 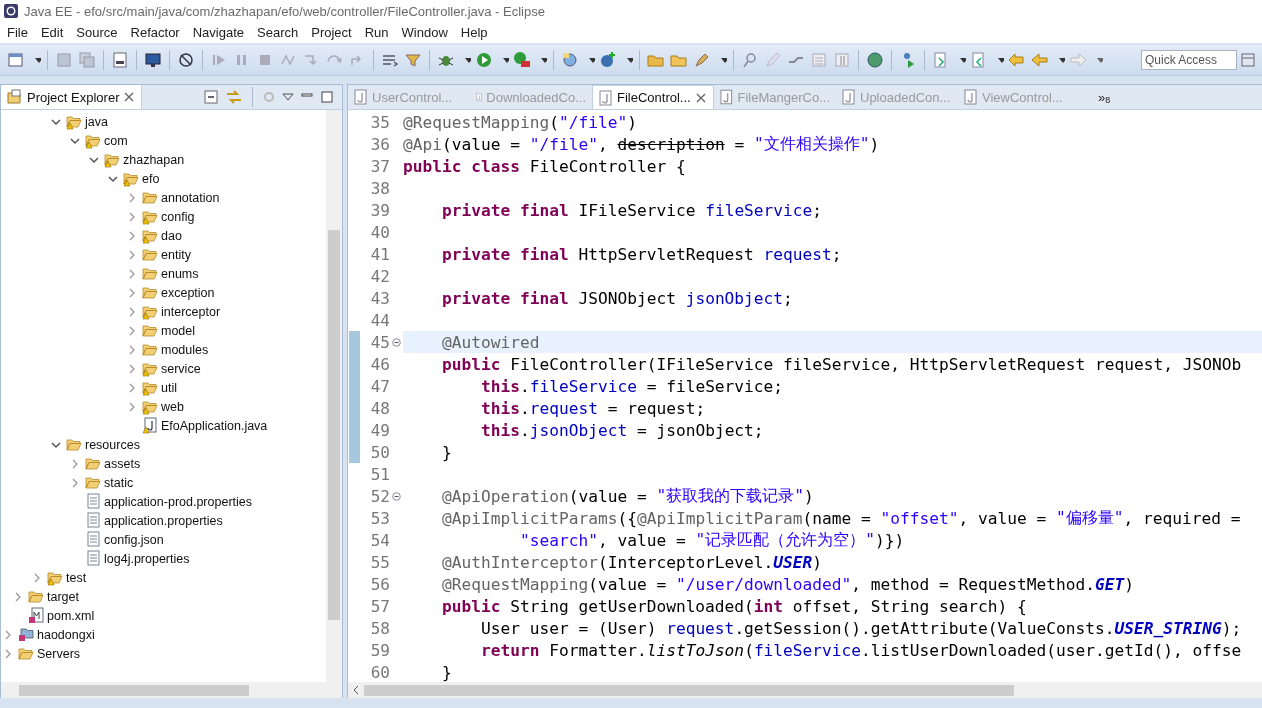 I want to click on tree-item: model, so click(x=178, y=330).